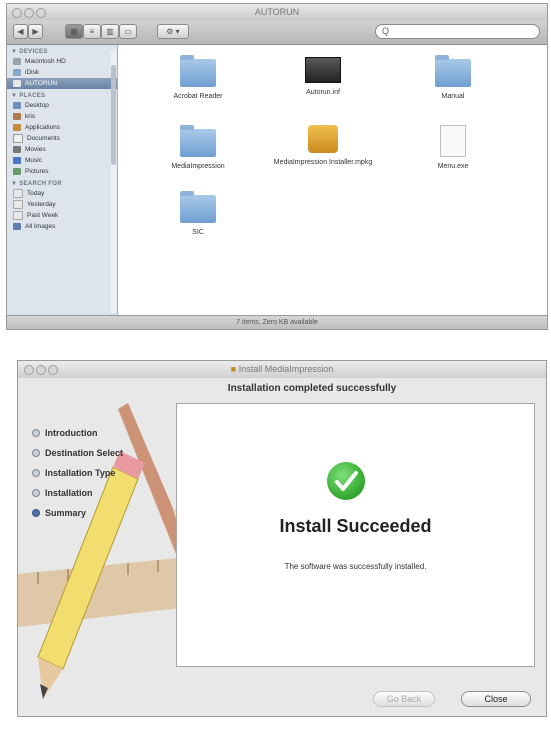 The height and width of the screenshot is (731, 551). What do you see at coordinates (36, 184) in the screenshot?
I see `search-for-header: ▼ SEARCH FOR` at bounding box center [36, 184].